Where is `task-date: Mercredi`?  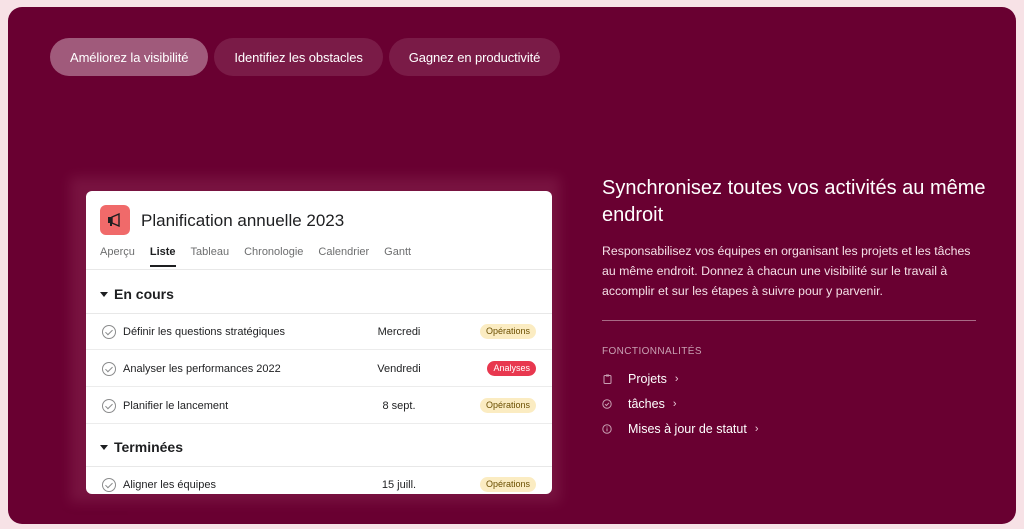 task-date: Mercredi is located at coordinates (399, 332).